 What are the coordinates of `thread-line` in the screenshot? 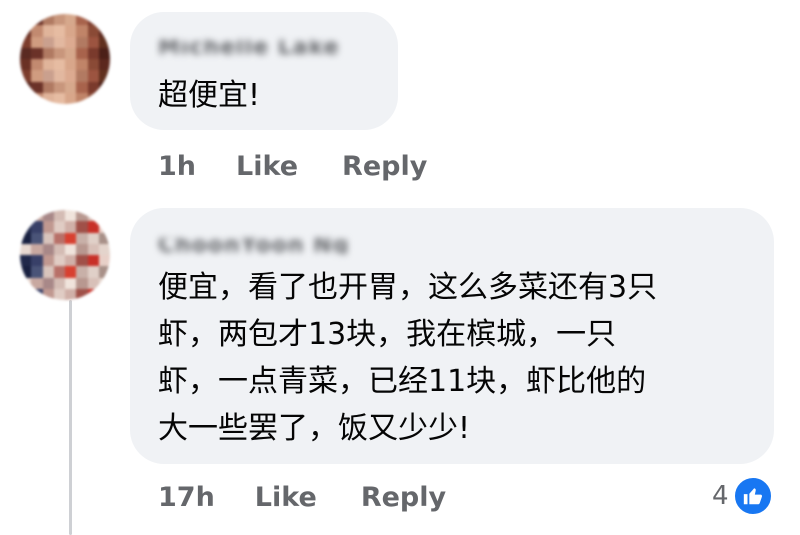 It's located at (70, 417).